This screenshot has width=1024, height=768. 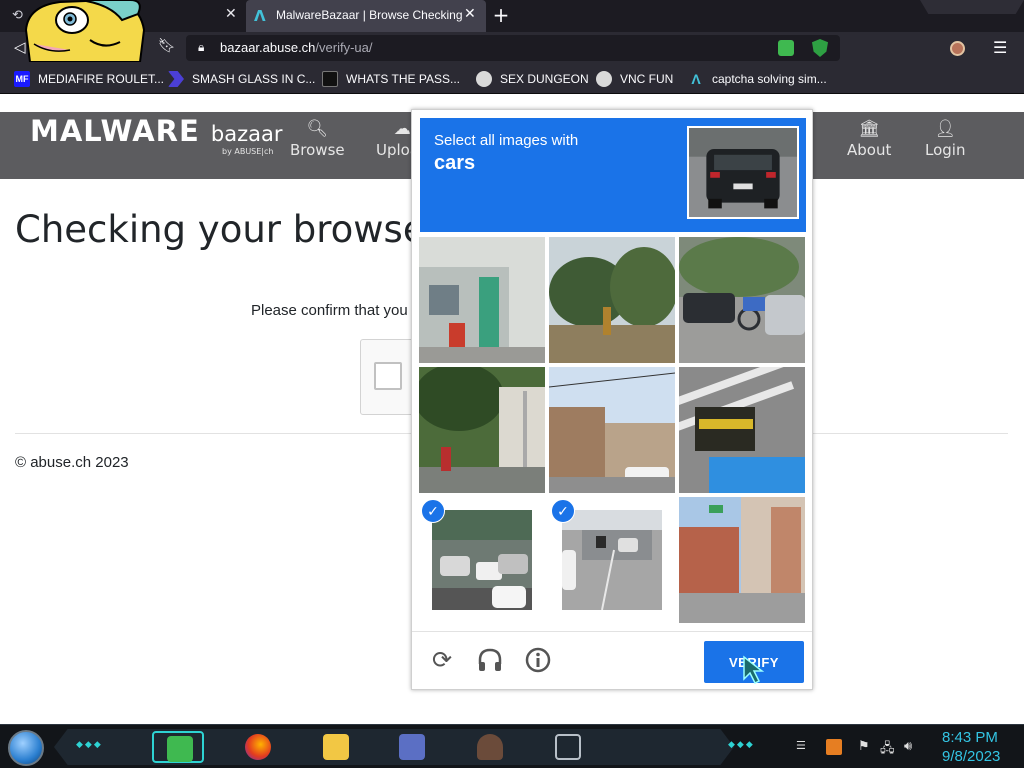 I want to click on network-icon: 🖧︎, so click(x=887, y=750).